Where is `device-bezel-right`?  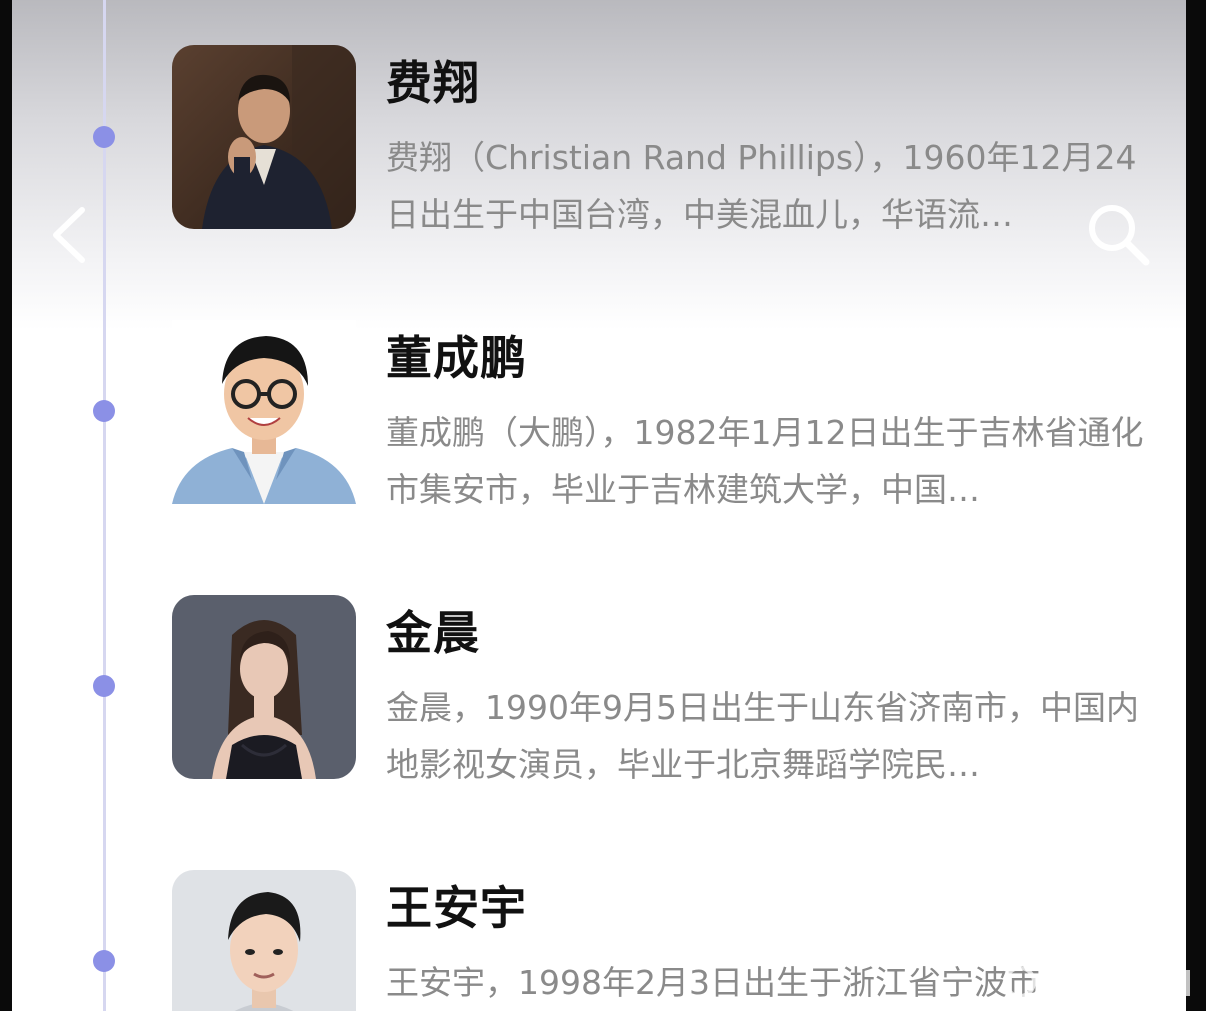 device-bezel-right is located at coordinates (1196, 505).